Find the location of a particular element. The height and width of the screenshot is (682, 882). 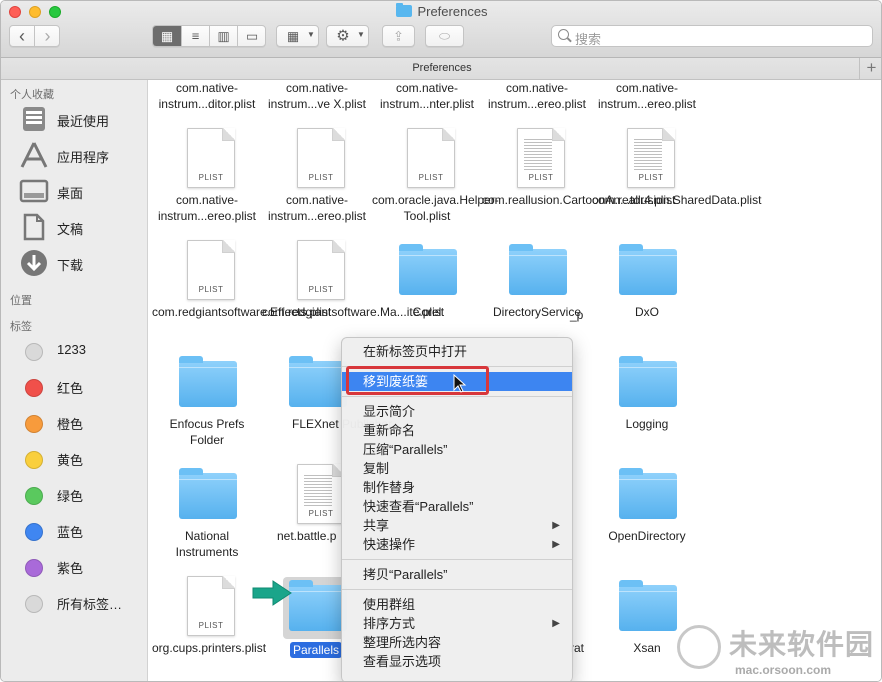

share-button: ⇪ is located at coordinates (398, 36).